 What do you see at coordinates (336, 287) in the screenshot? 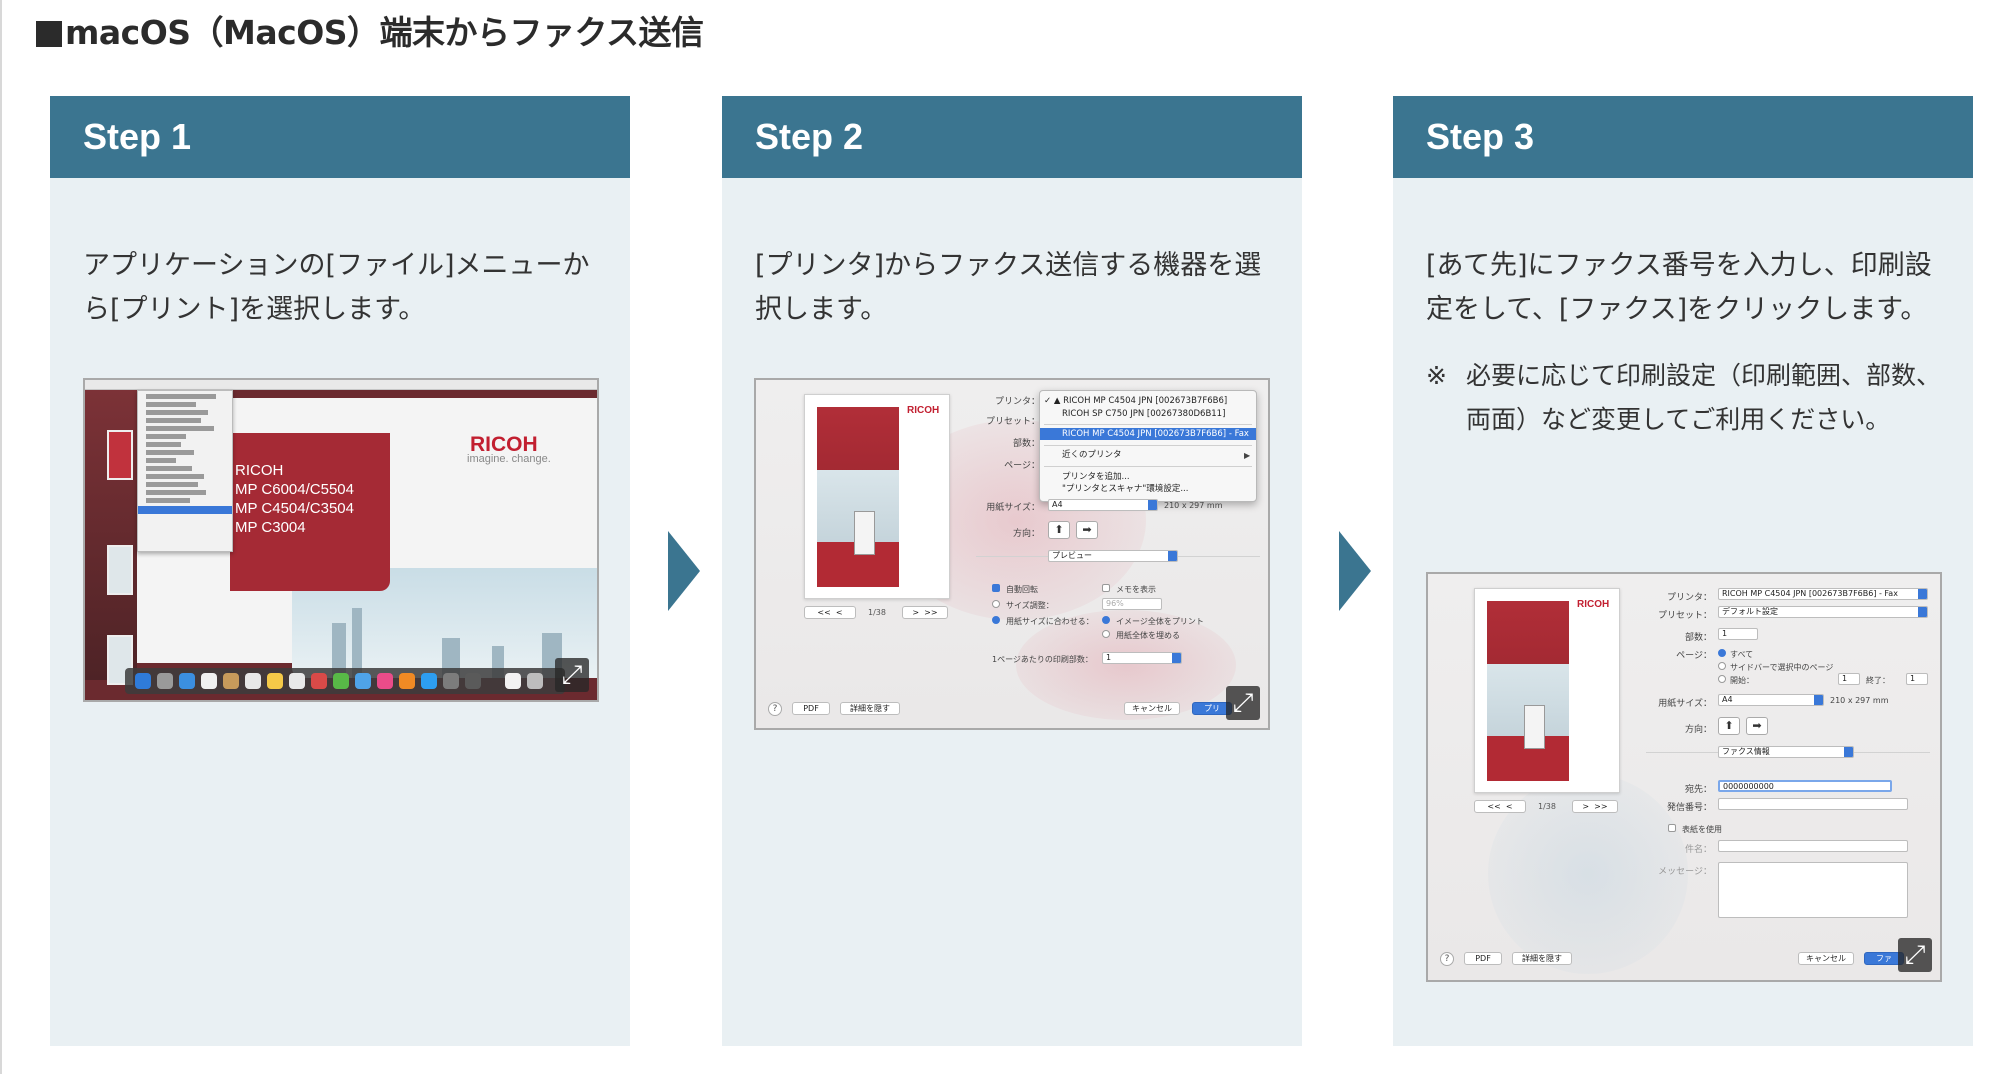
I see `step-description-1: アプリケーションの[ファイル]メニューから[プリント]を選択します。` at bounding box center [336, 287].